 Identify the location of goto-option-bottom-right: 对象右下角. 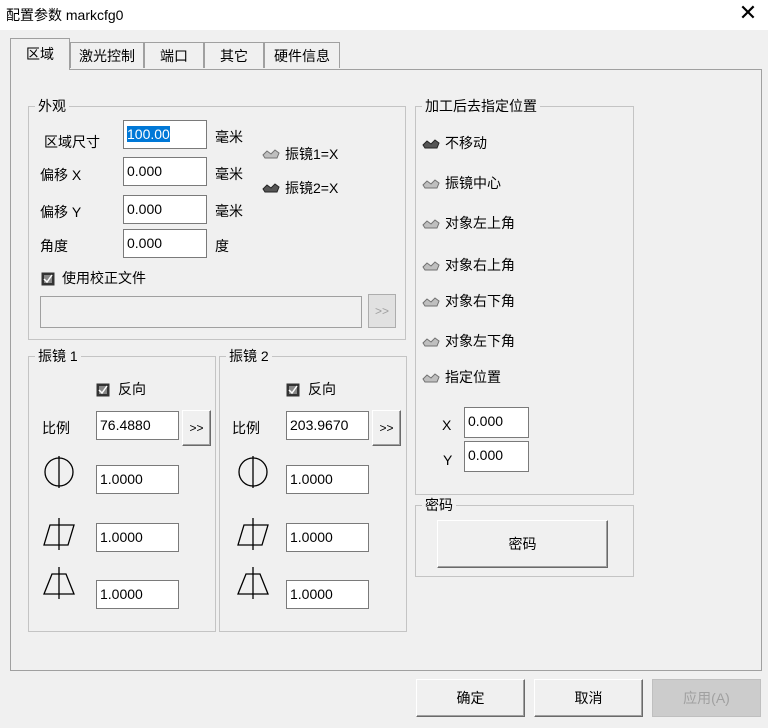
(480, 301).